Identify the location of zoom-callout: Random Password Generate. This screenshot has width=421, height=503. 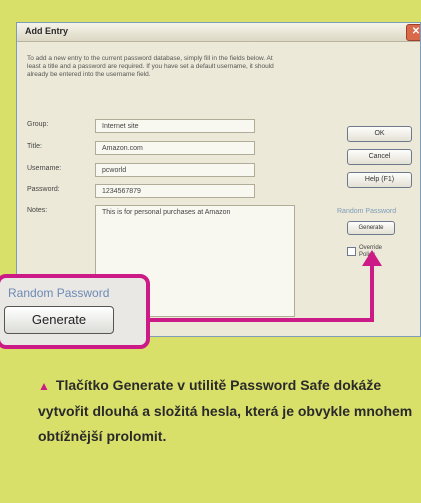
(75, 311).